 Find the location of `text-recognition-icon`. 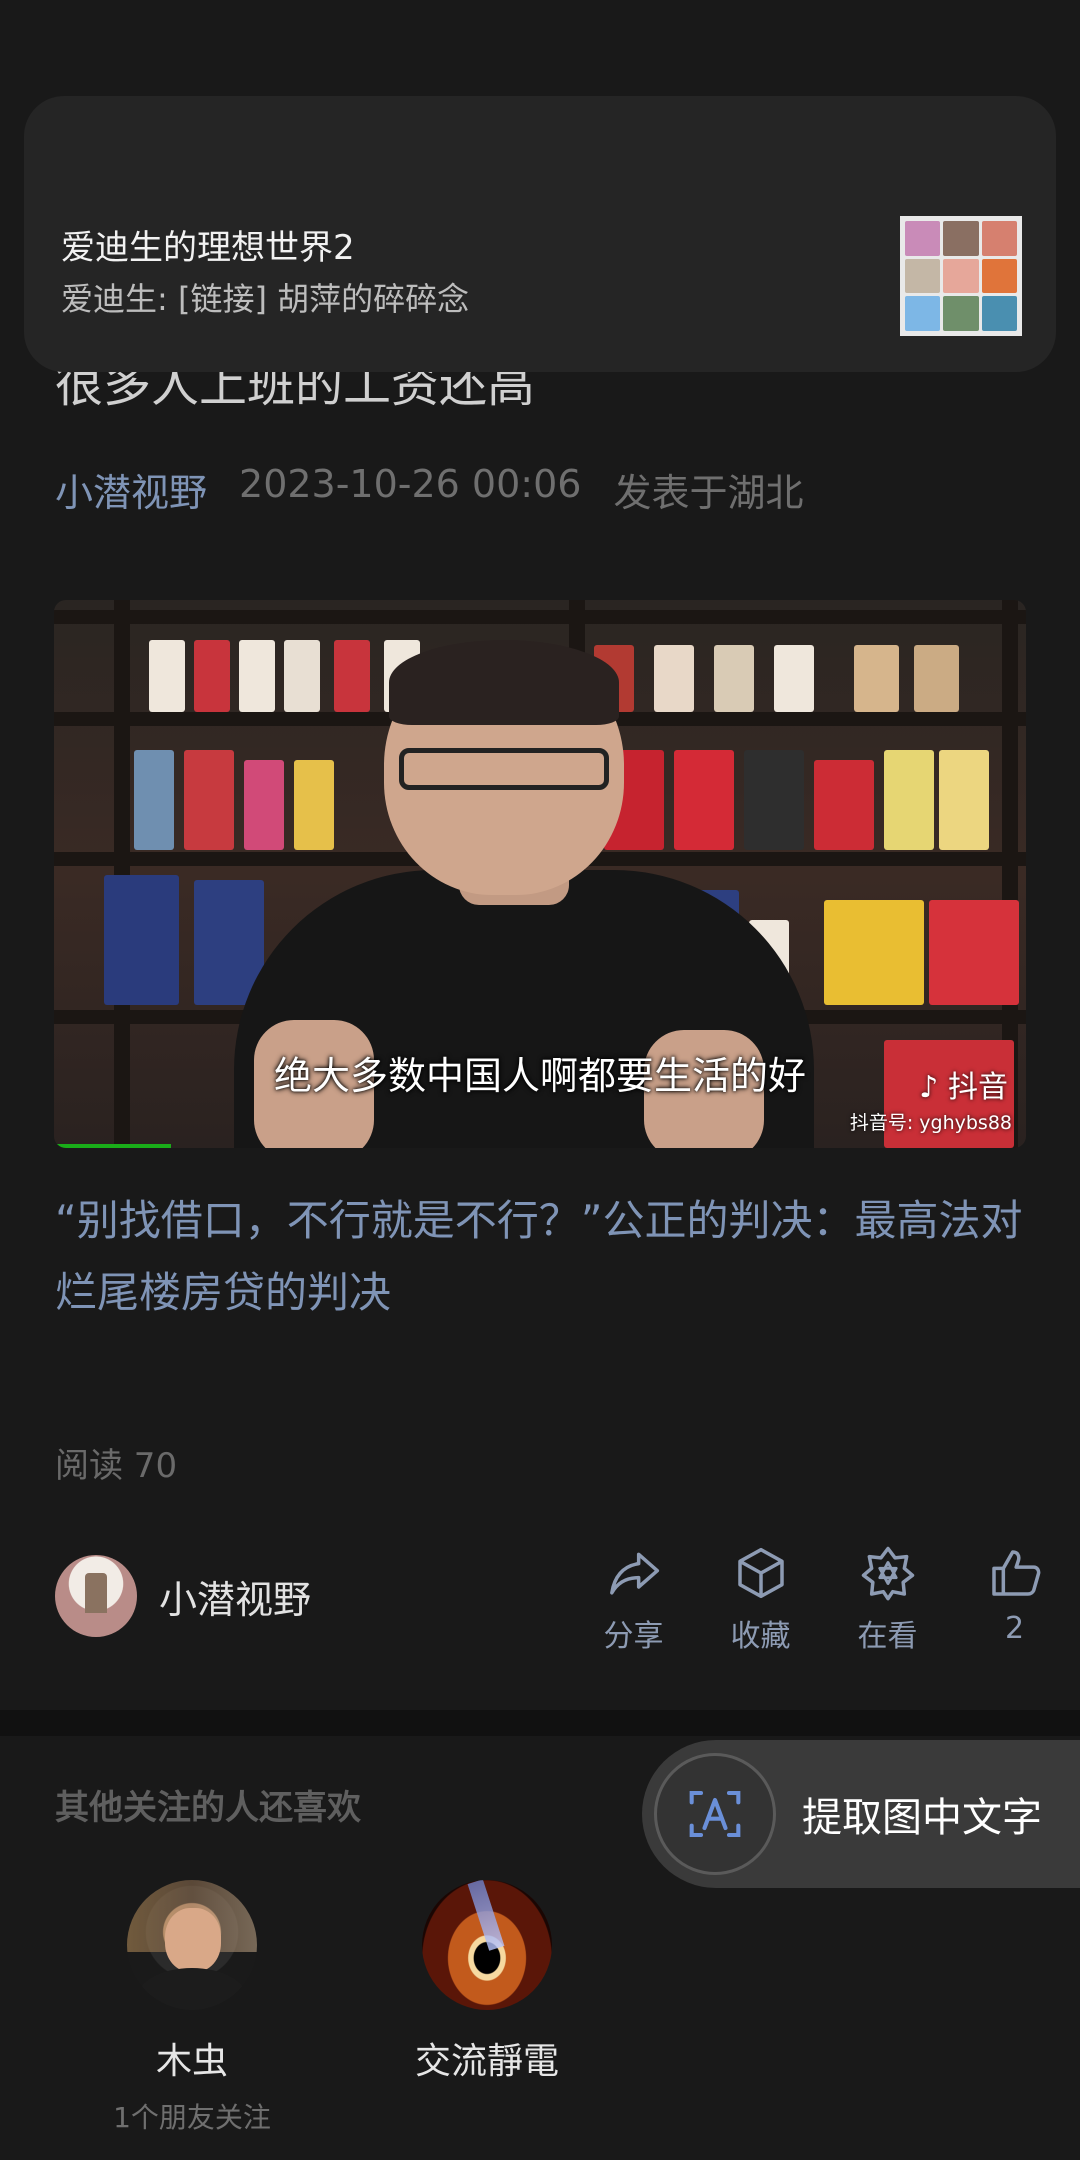

text-recognition-icon is located at coordinates (715, 1814).